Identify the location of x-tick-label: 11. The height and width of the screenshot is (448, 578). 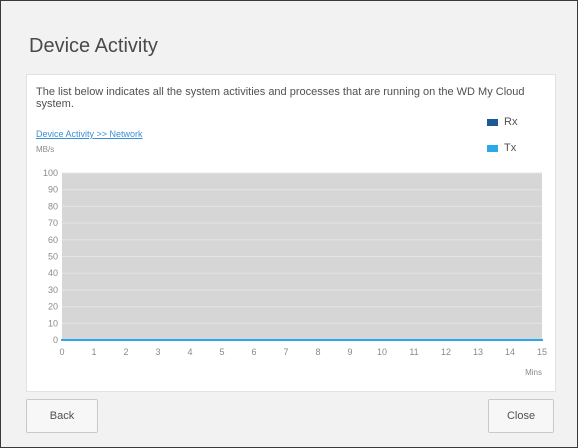
(413, 352).